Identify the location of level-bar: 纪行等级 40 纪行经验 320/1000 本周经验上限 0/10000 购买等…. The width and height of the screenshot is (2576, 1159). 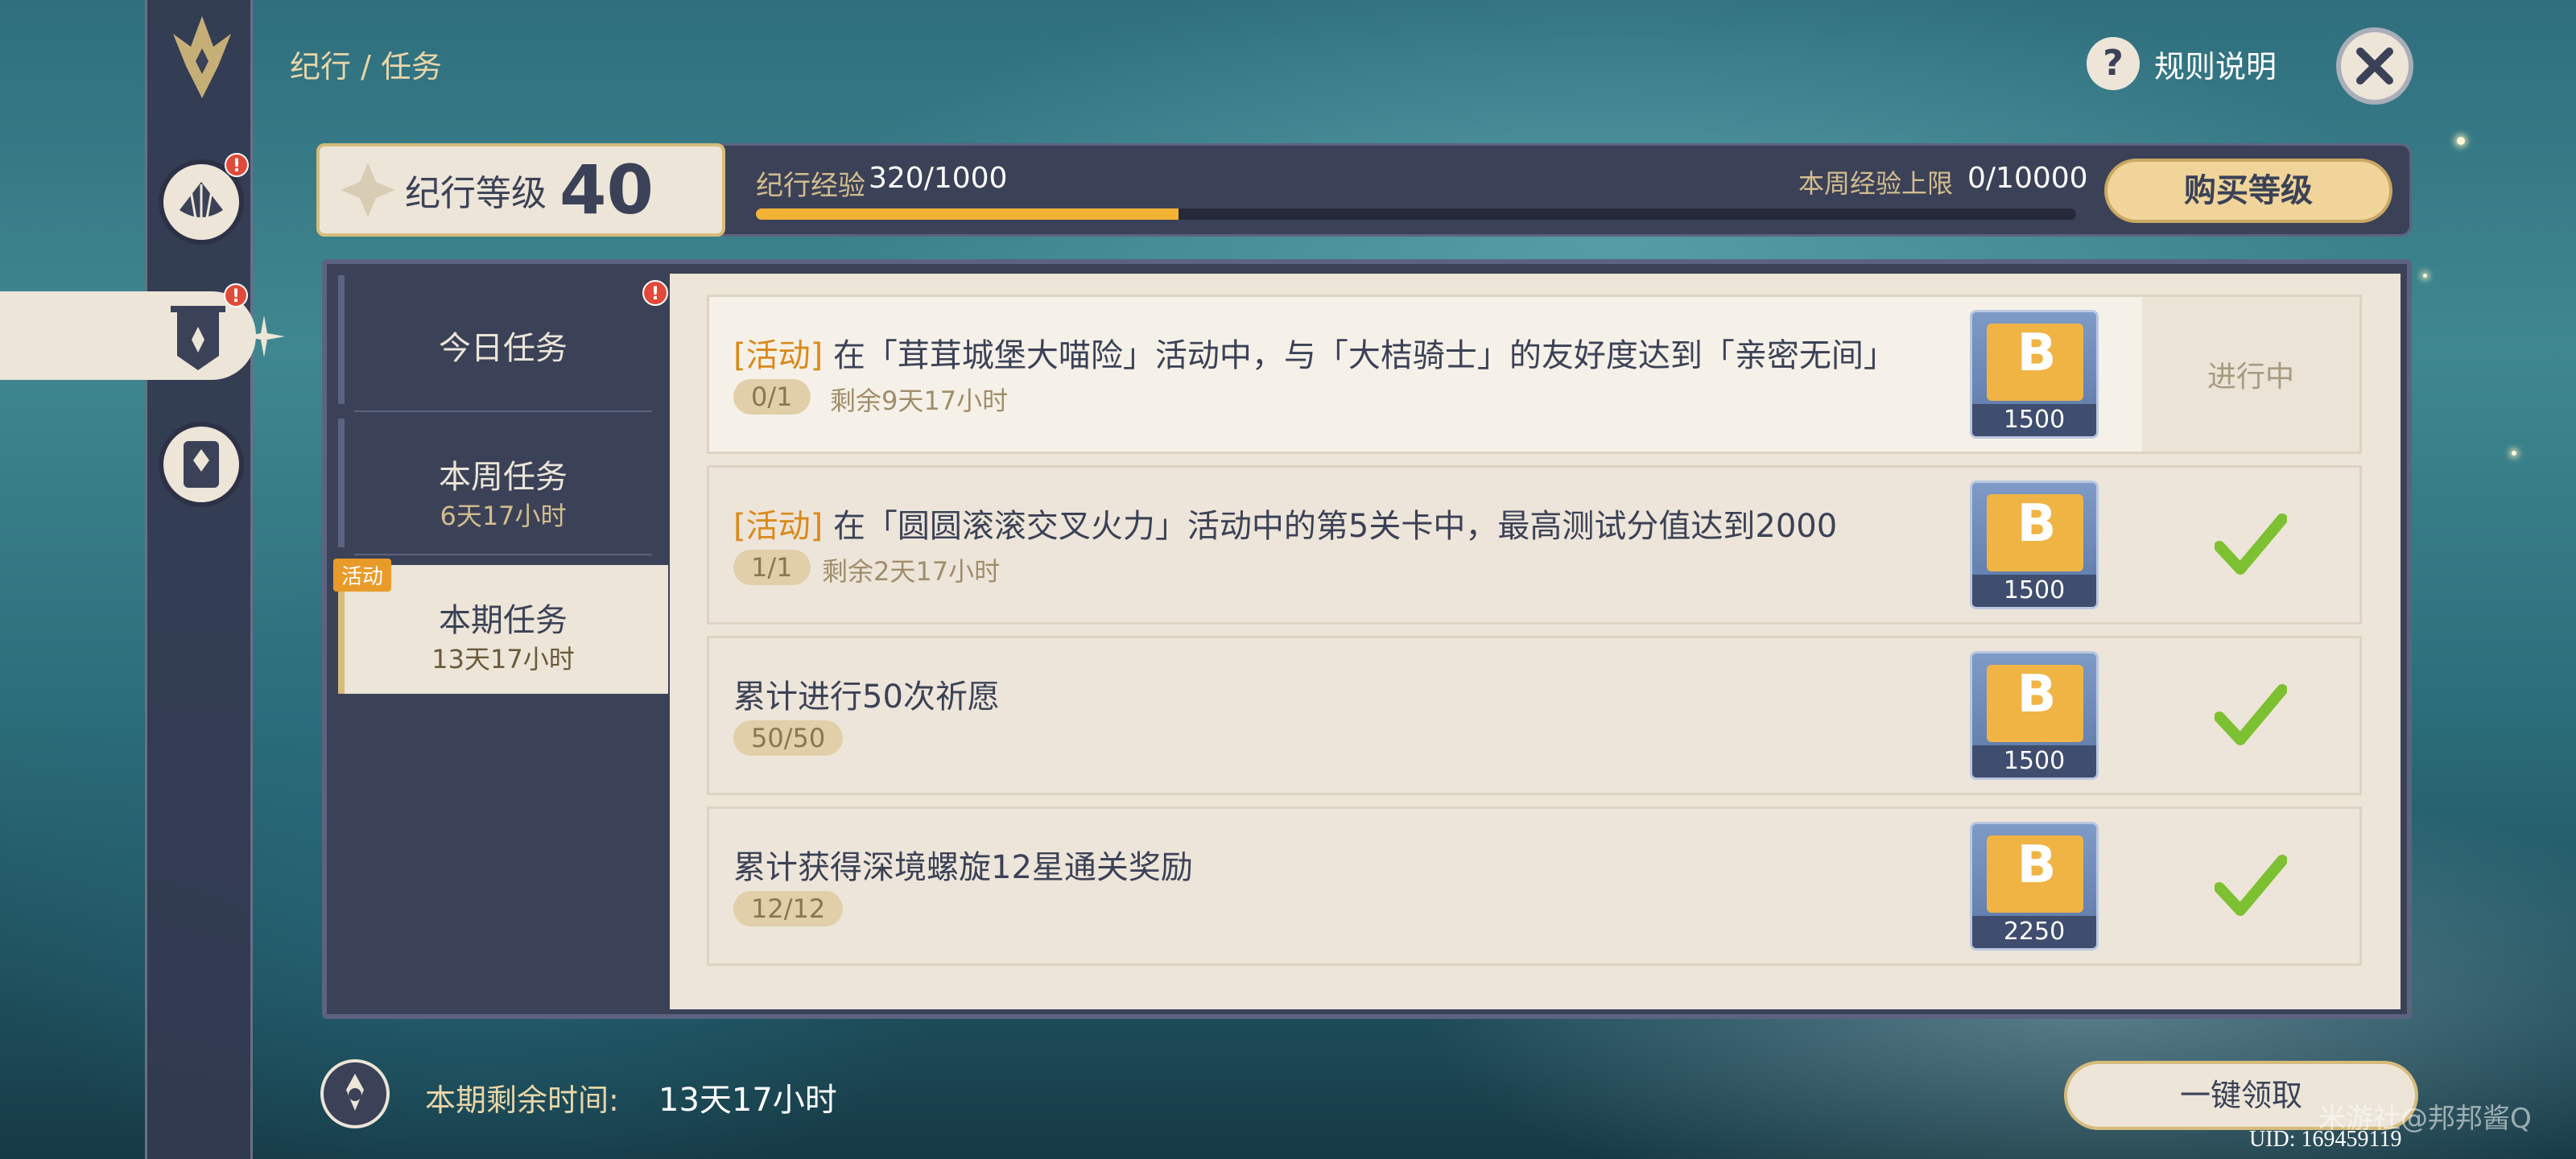
(1364, 190).